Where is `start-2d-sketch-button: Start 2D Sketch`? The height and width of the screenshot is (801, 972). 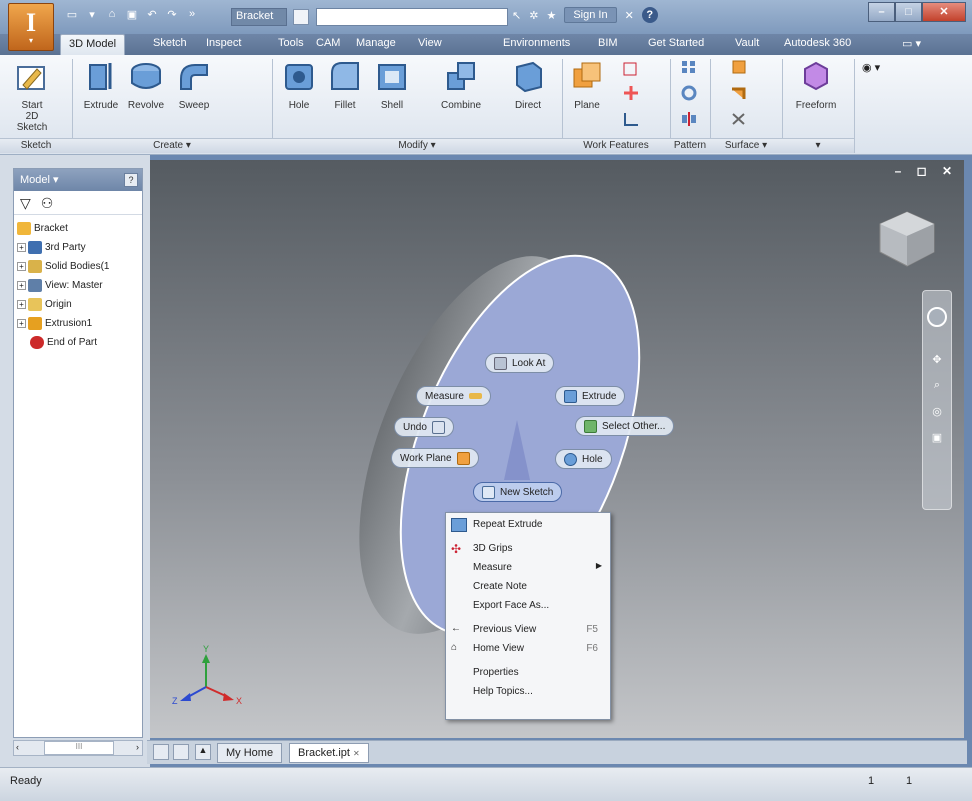 start-2d-sketch-button: Start 2D Sketch is located at coordinates (32, 96).